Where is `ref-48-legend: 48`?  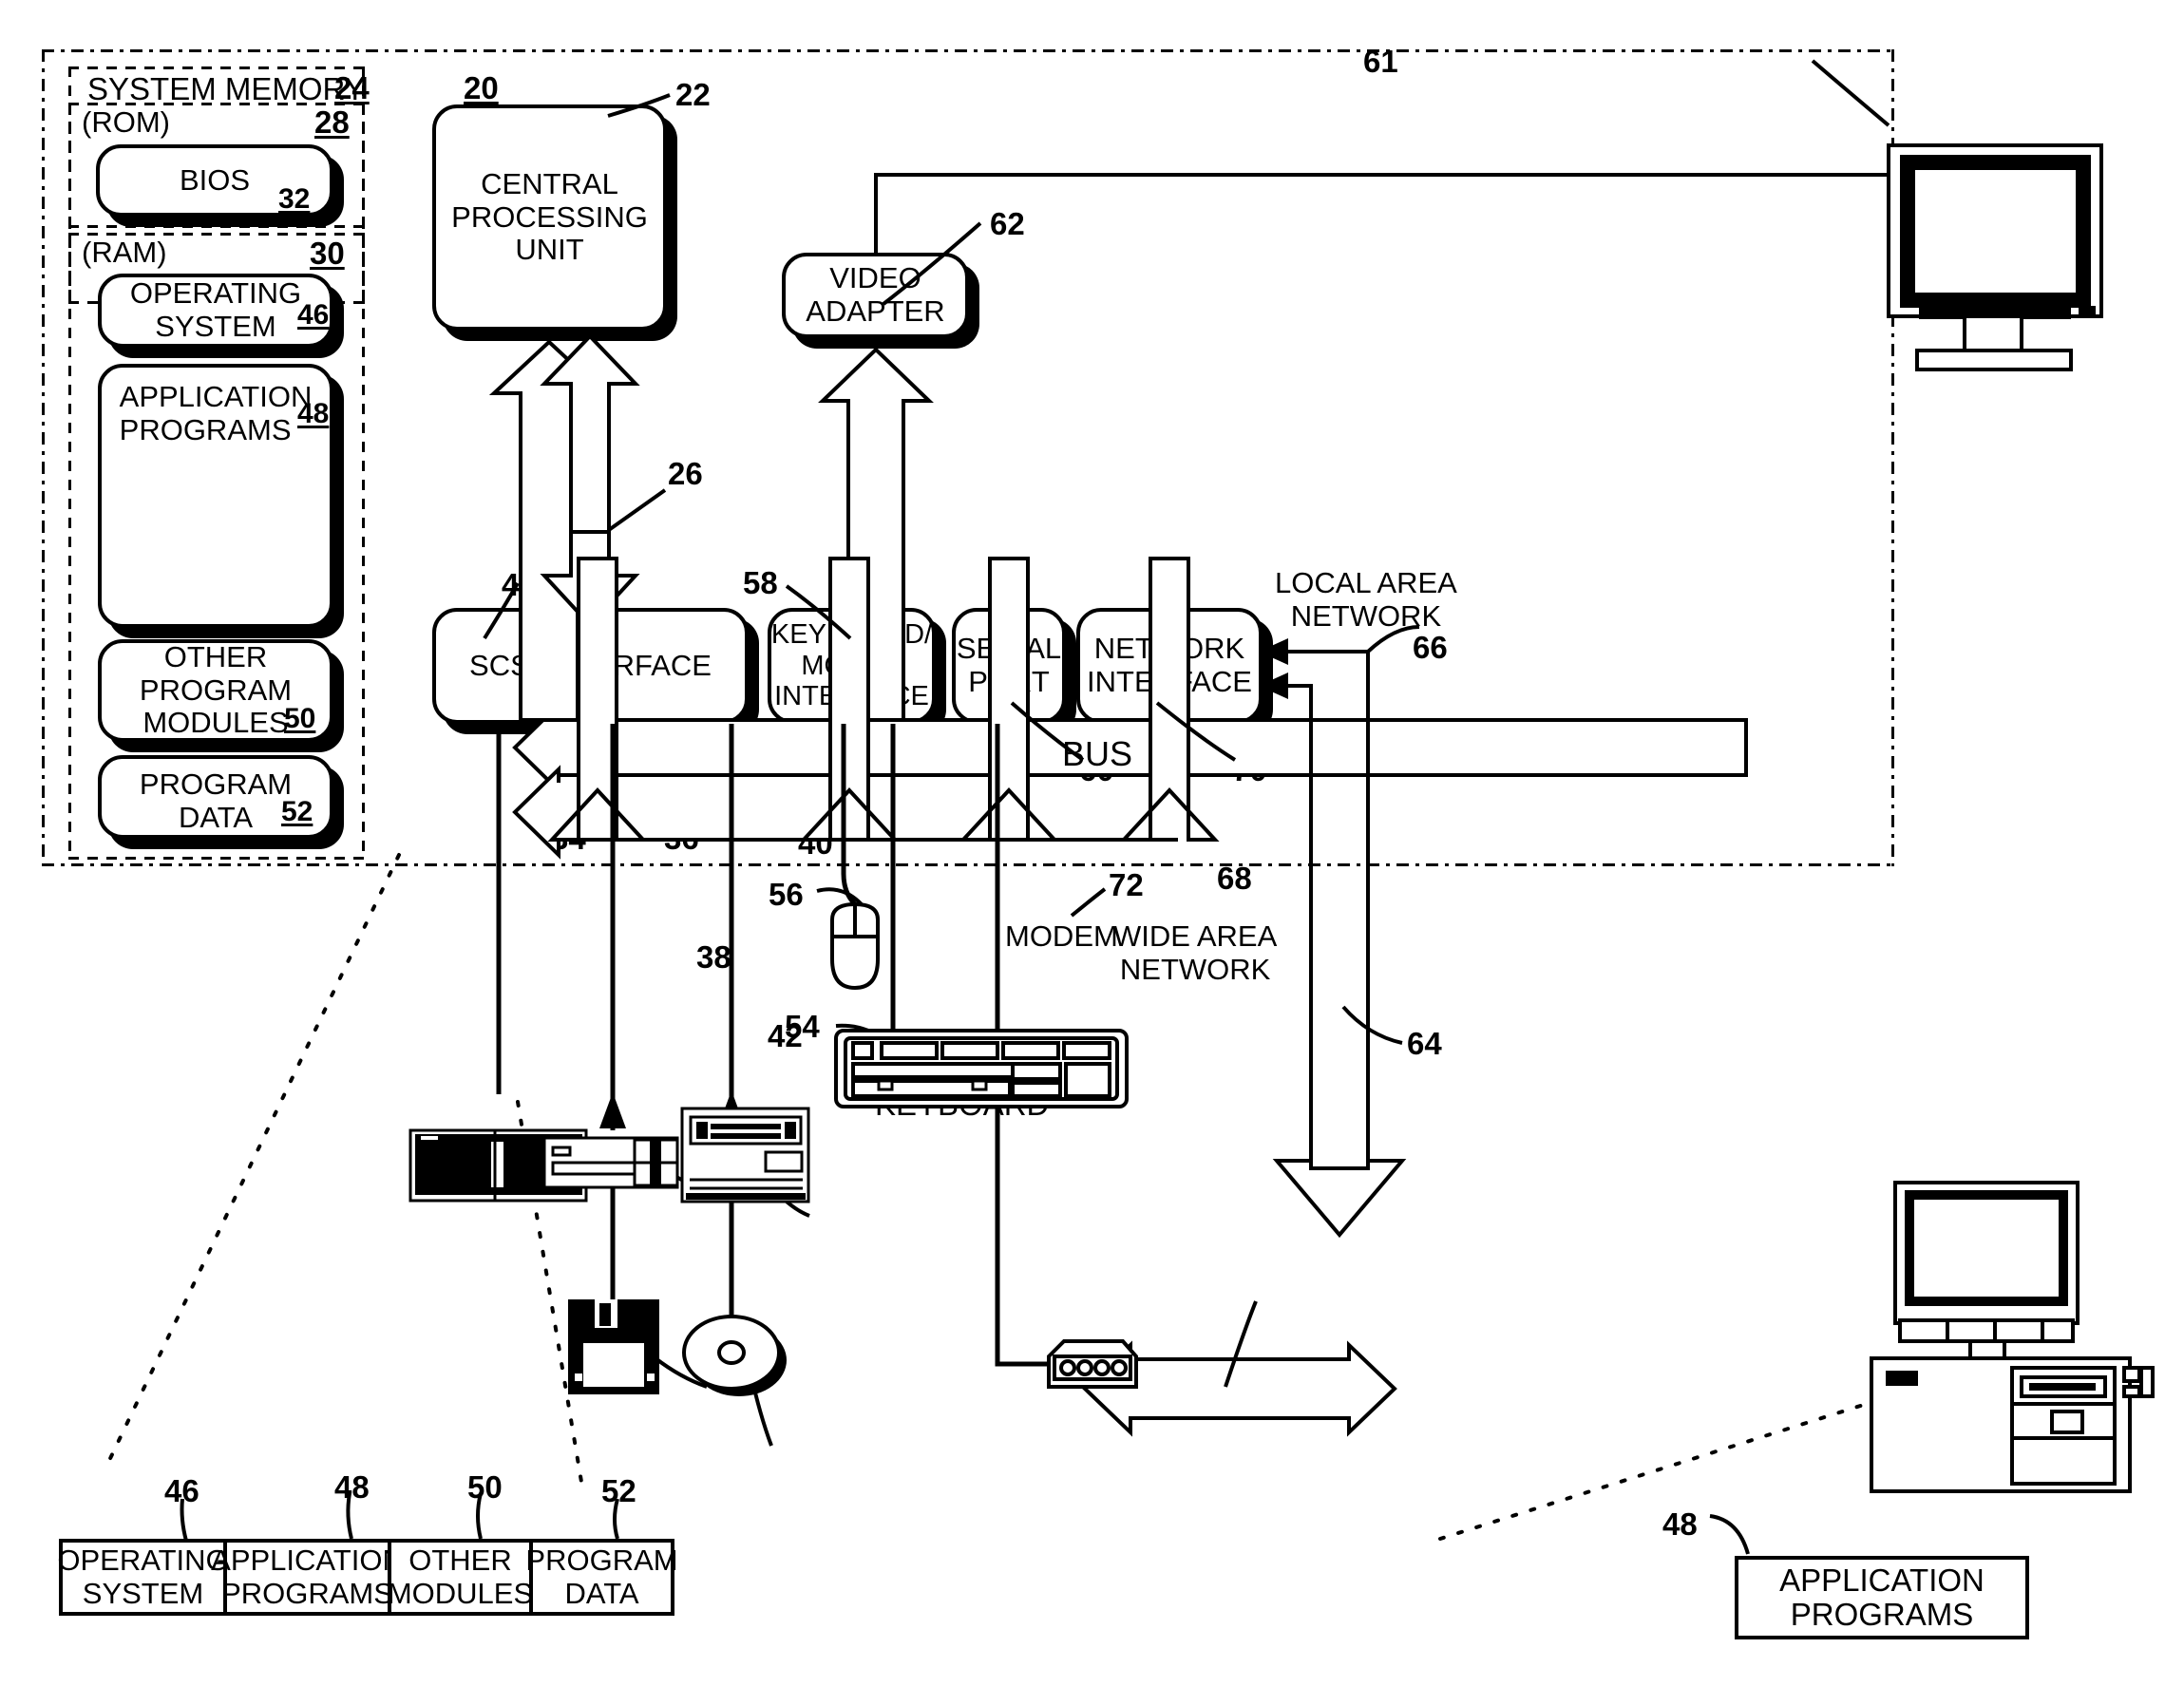 ref-48-legend: 48 is located at coordinates (352, 1487).